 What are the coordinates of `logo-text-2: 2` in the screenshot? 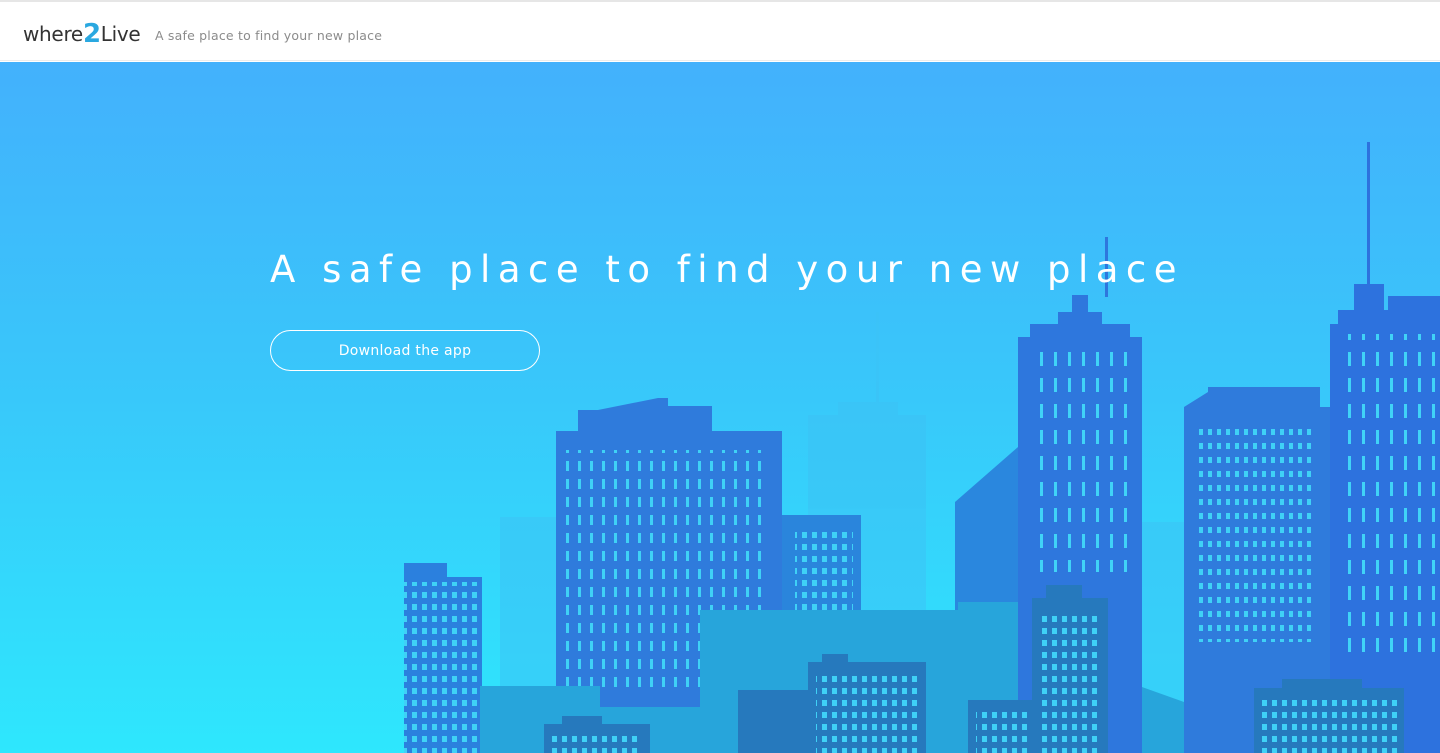 It's located at (91, 34).